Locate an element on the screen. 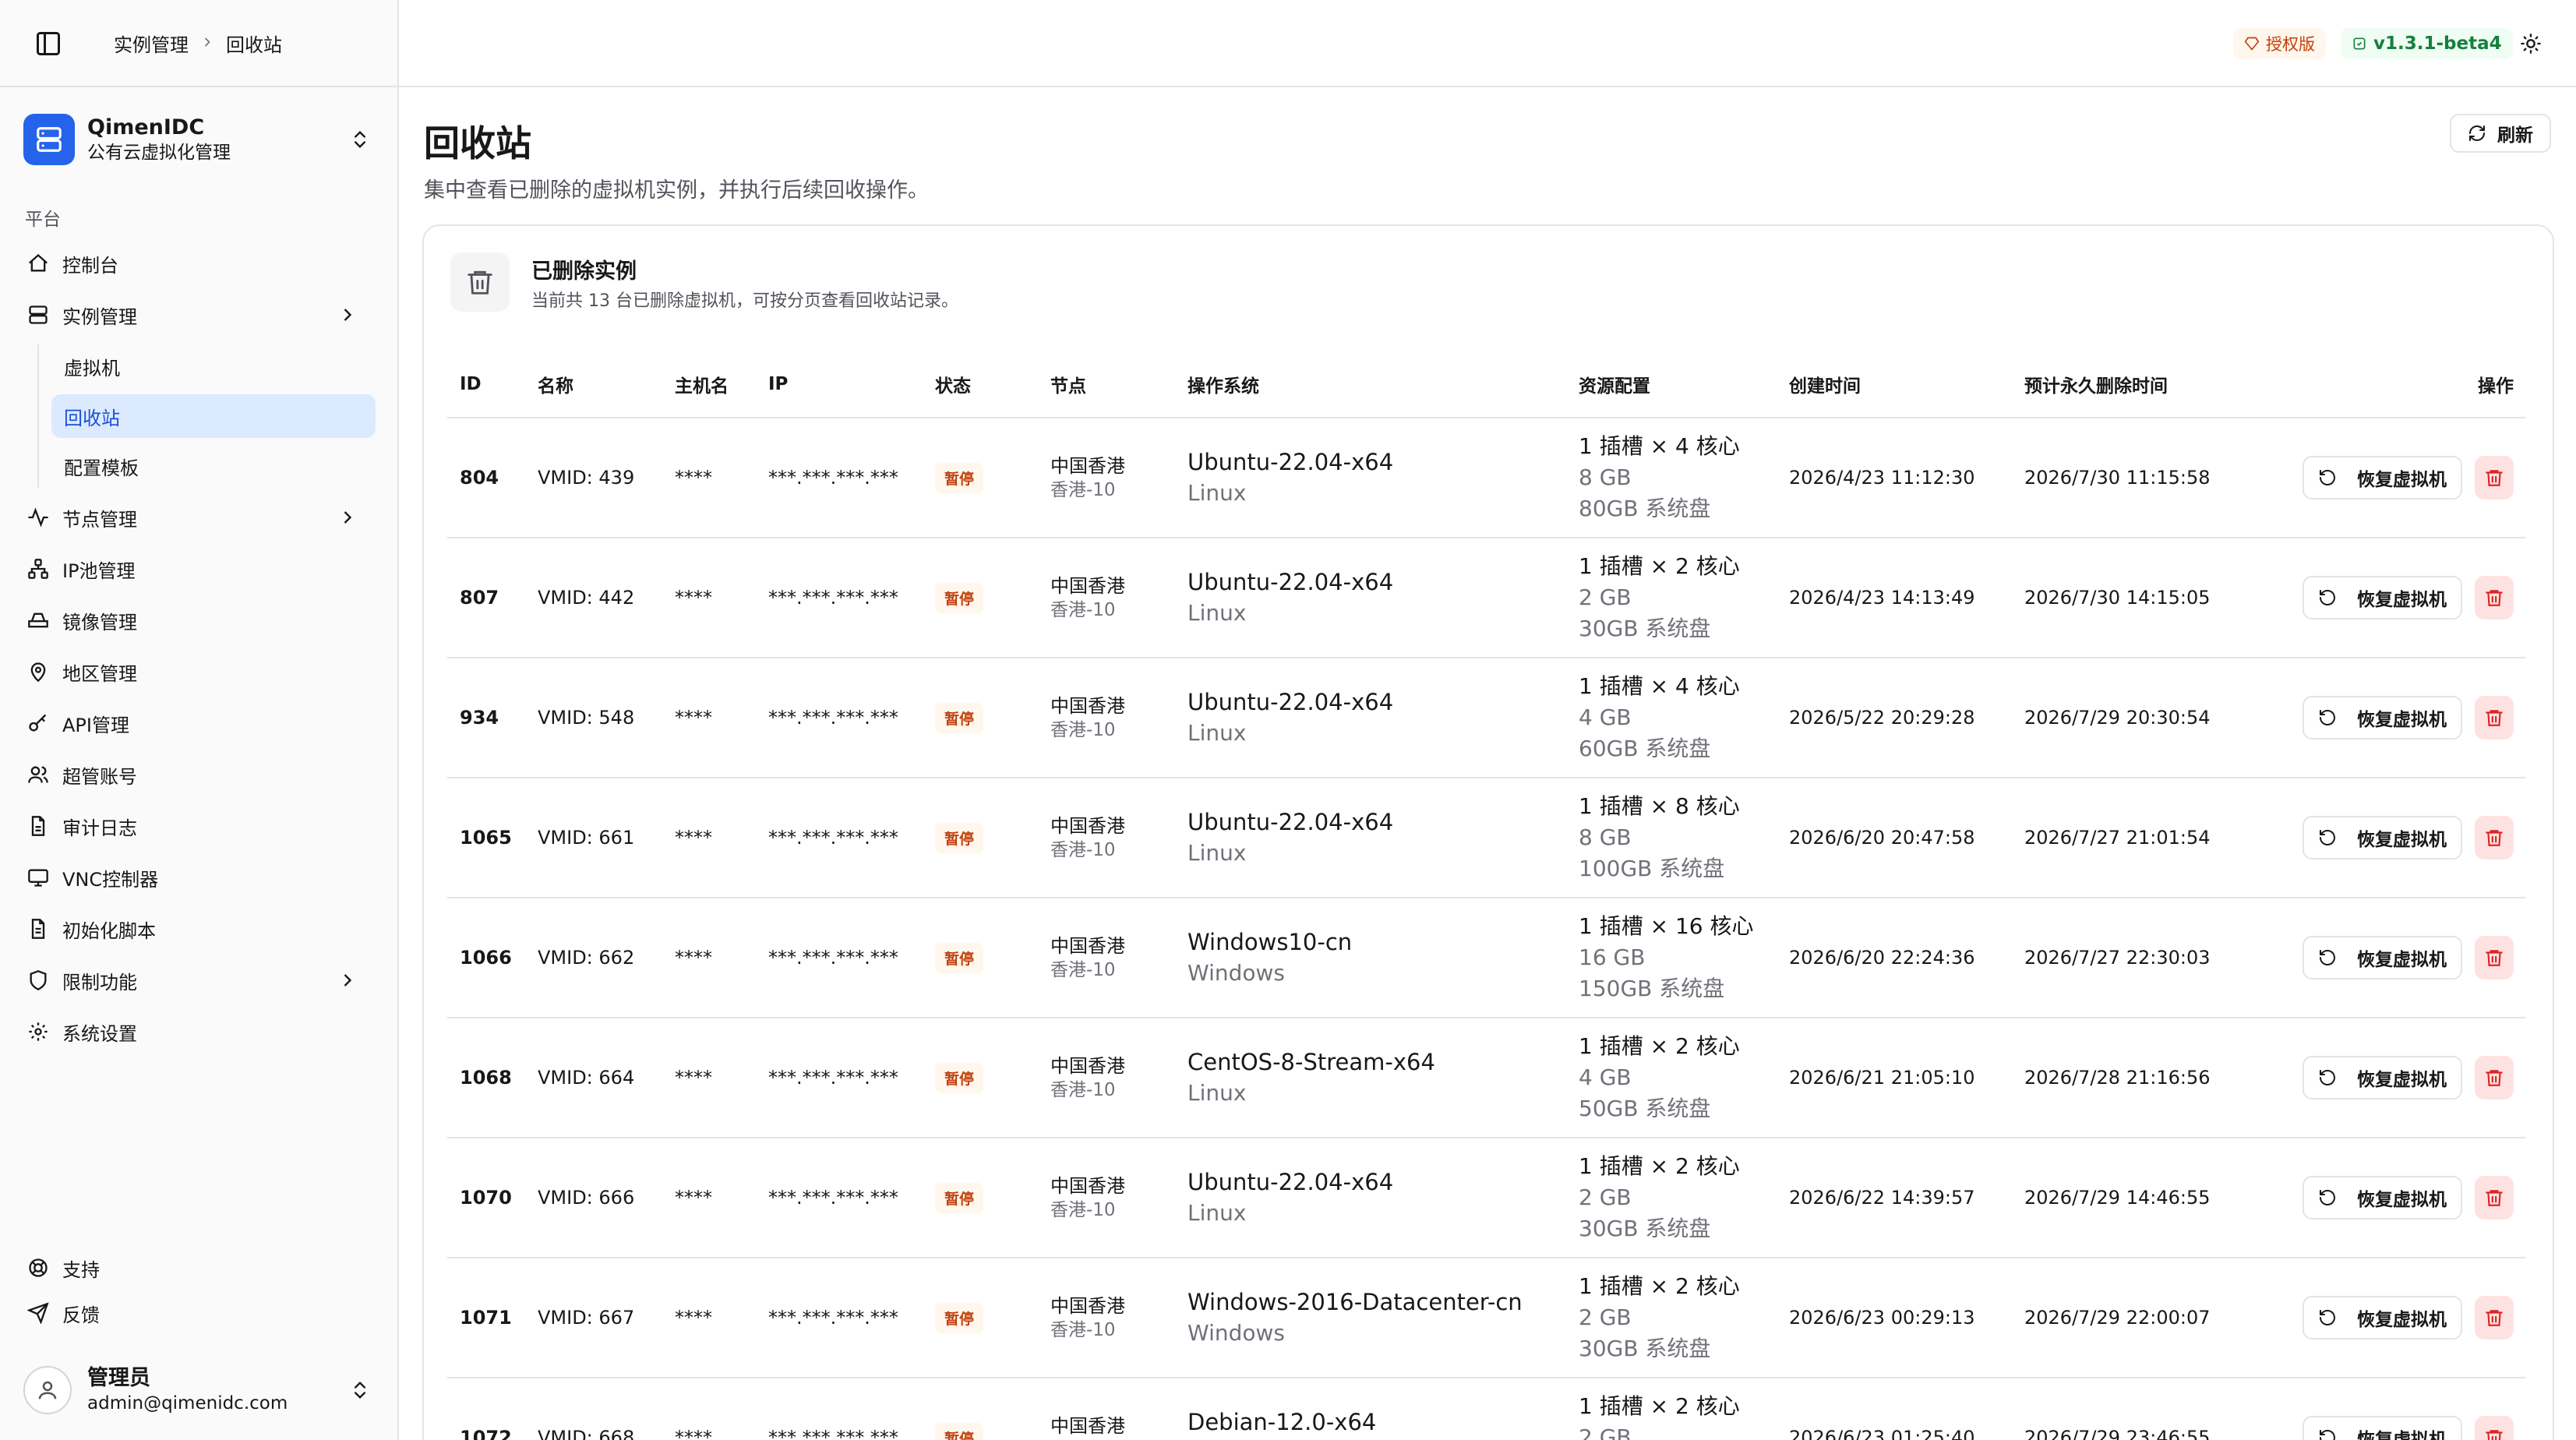 The image size is (2576, 1440). sidebar-item-vnc: VNC控制器 is located at coordinates (199, 877).